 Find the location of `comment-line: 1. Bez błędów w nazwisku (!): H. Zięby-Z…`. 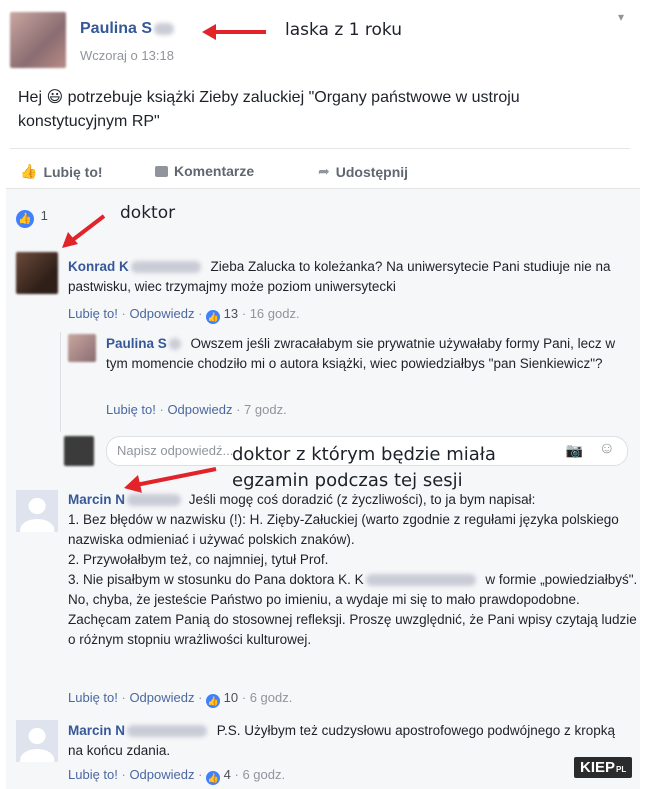

comment-line: 1. Bez błędów w nazwisku (!): H. Zięby-Z… is located at coordinates (343, 529).